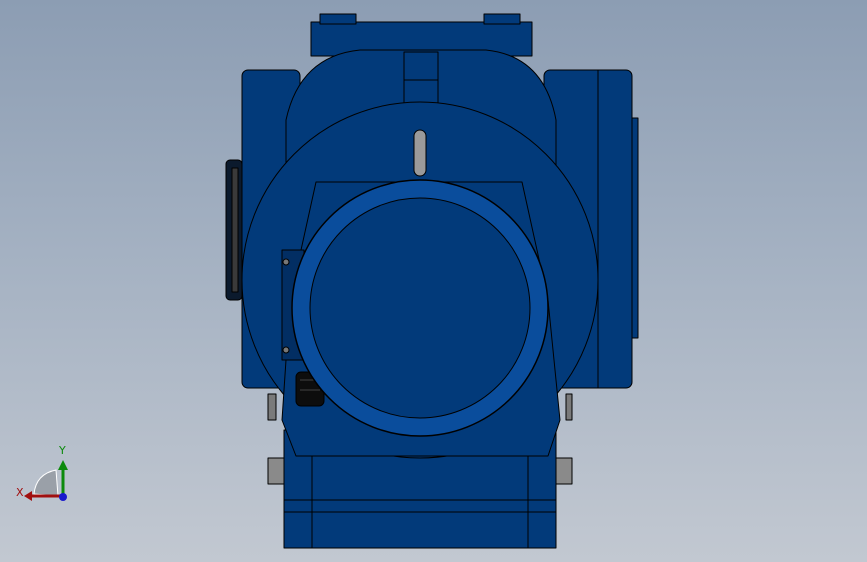 Image resolution: width=867 pixels, height=562 pixels. Describe the element at coordinates (272, 407) in the screenshot. I see `left-upper-stub` at that location.